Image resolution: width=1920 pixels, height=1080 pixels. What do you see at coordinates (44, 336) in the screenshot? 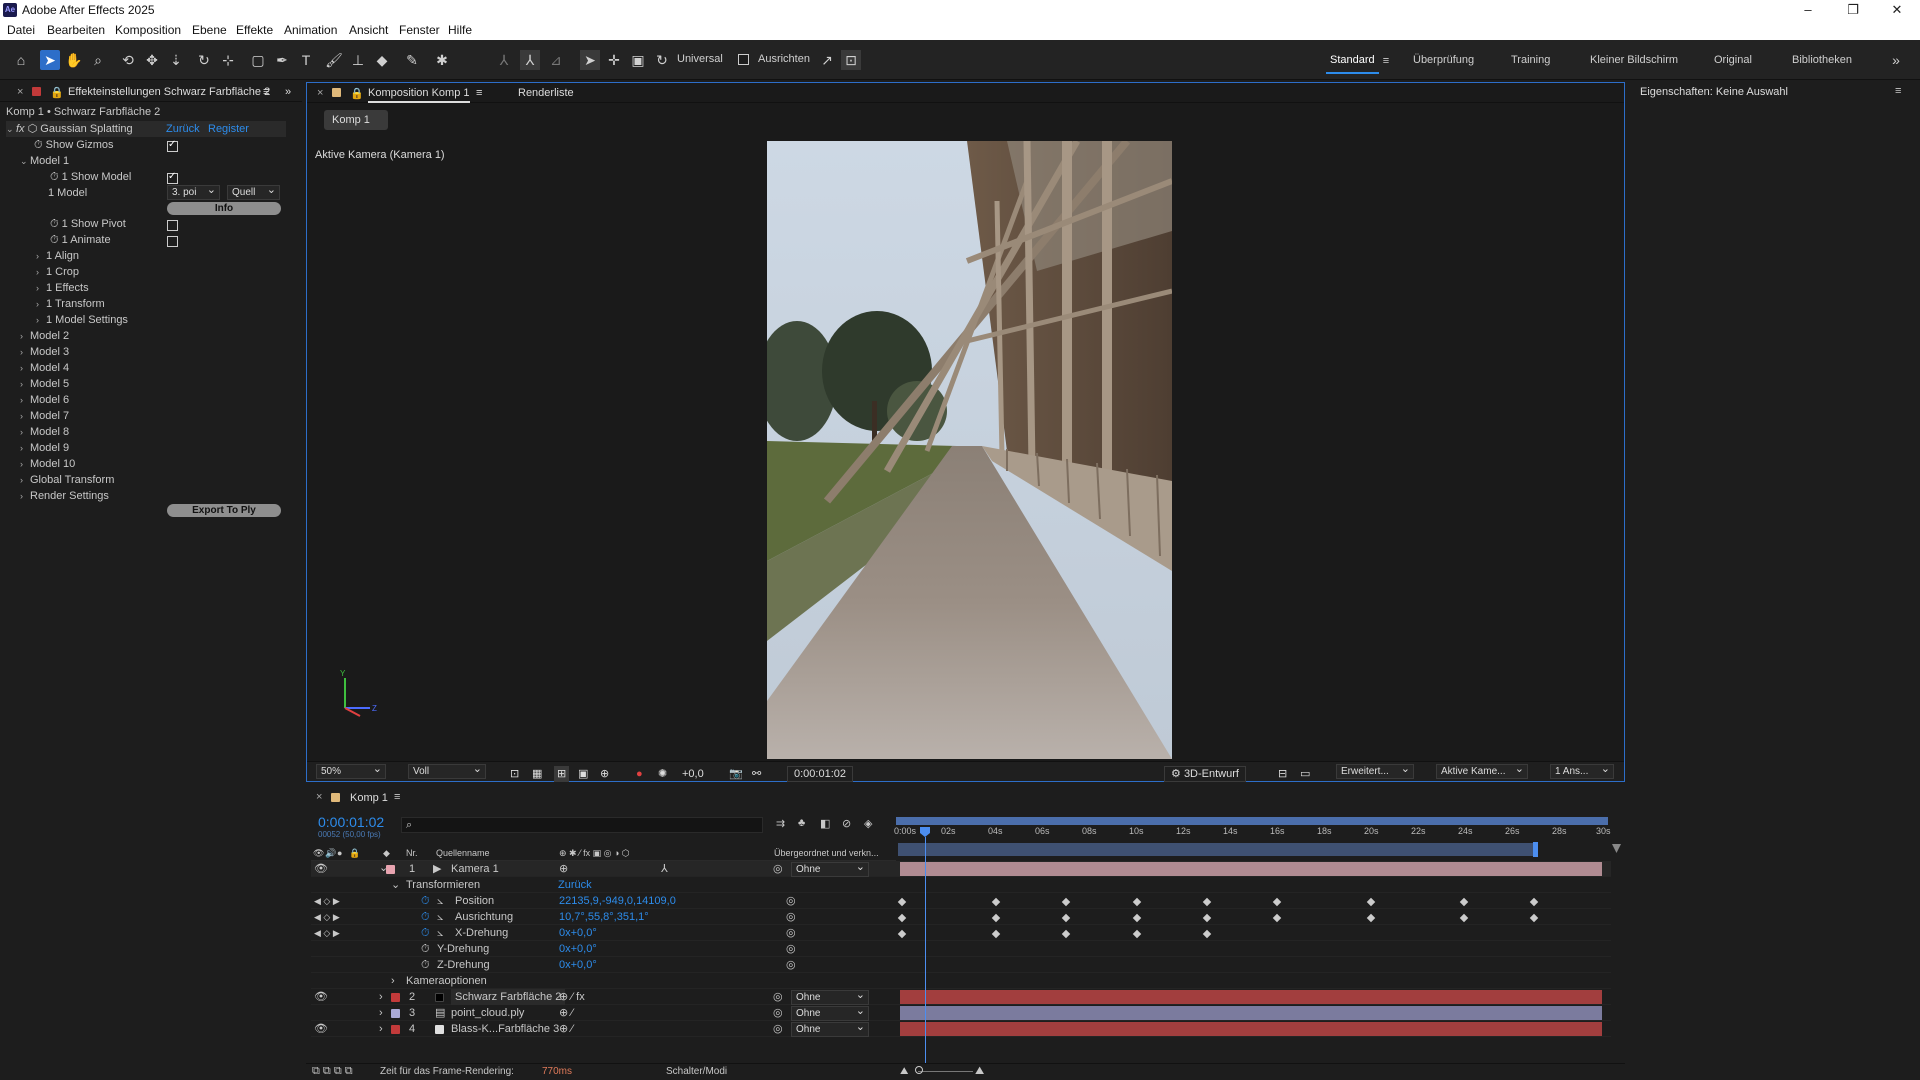
I see `group-model-2: › Model 2` at bounding box center [44, 336].